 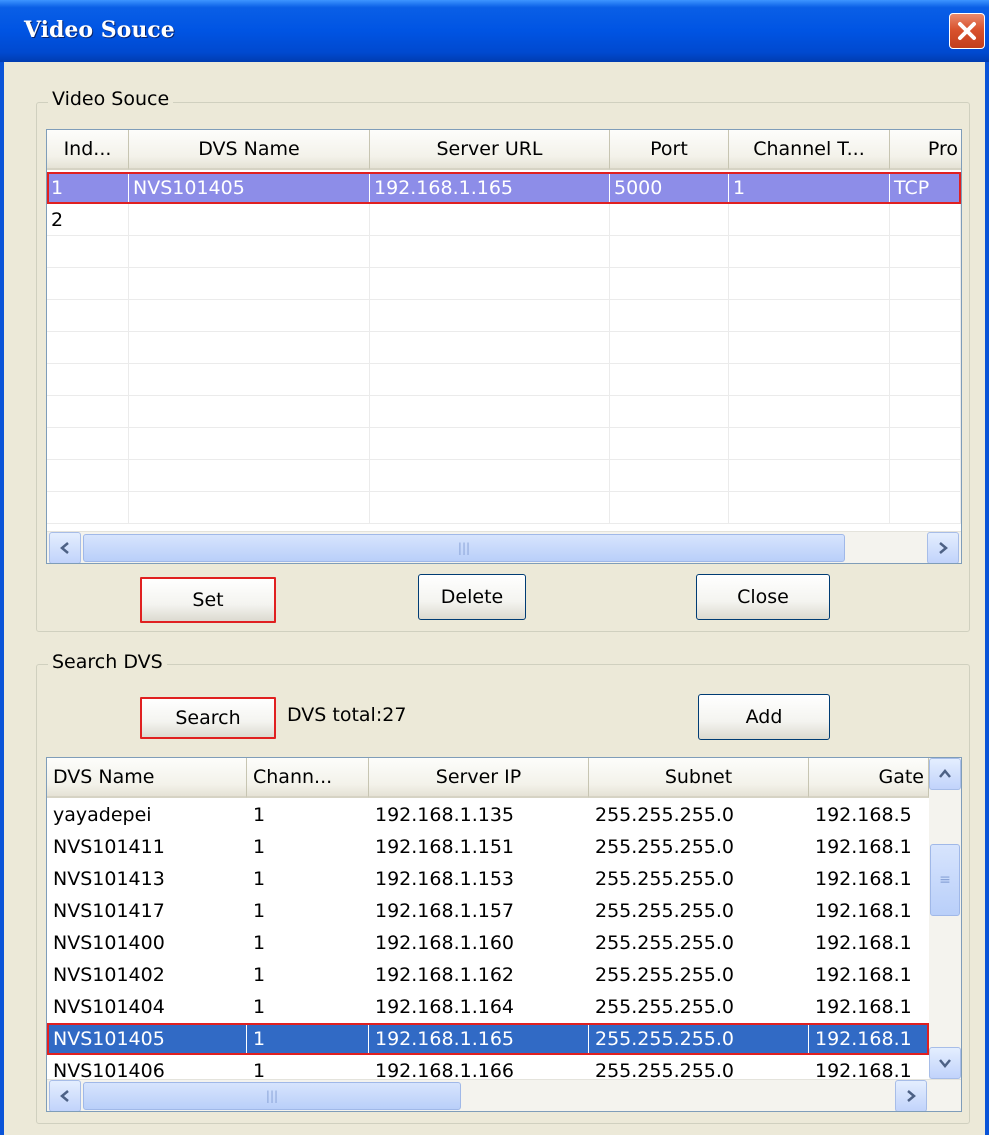 I want to click on chevron-down-icon, so click(x=945, y=1063).